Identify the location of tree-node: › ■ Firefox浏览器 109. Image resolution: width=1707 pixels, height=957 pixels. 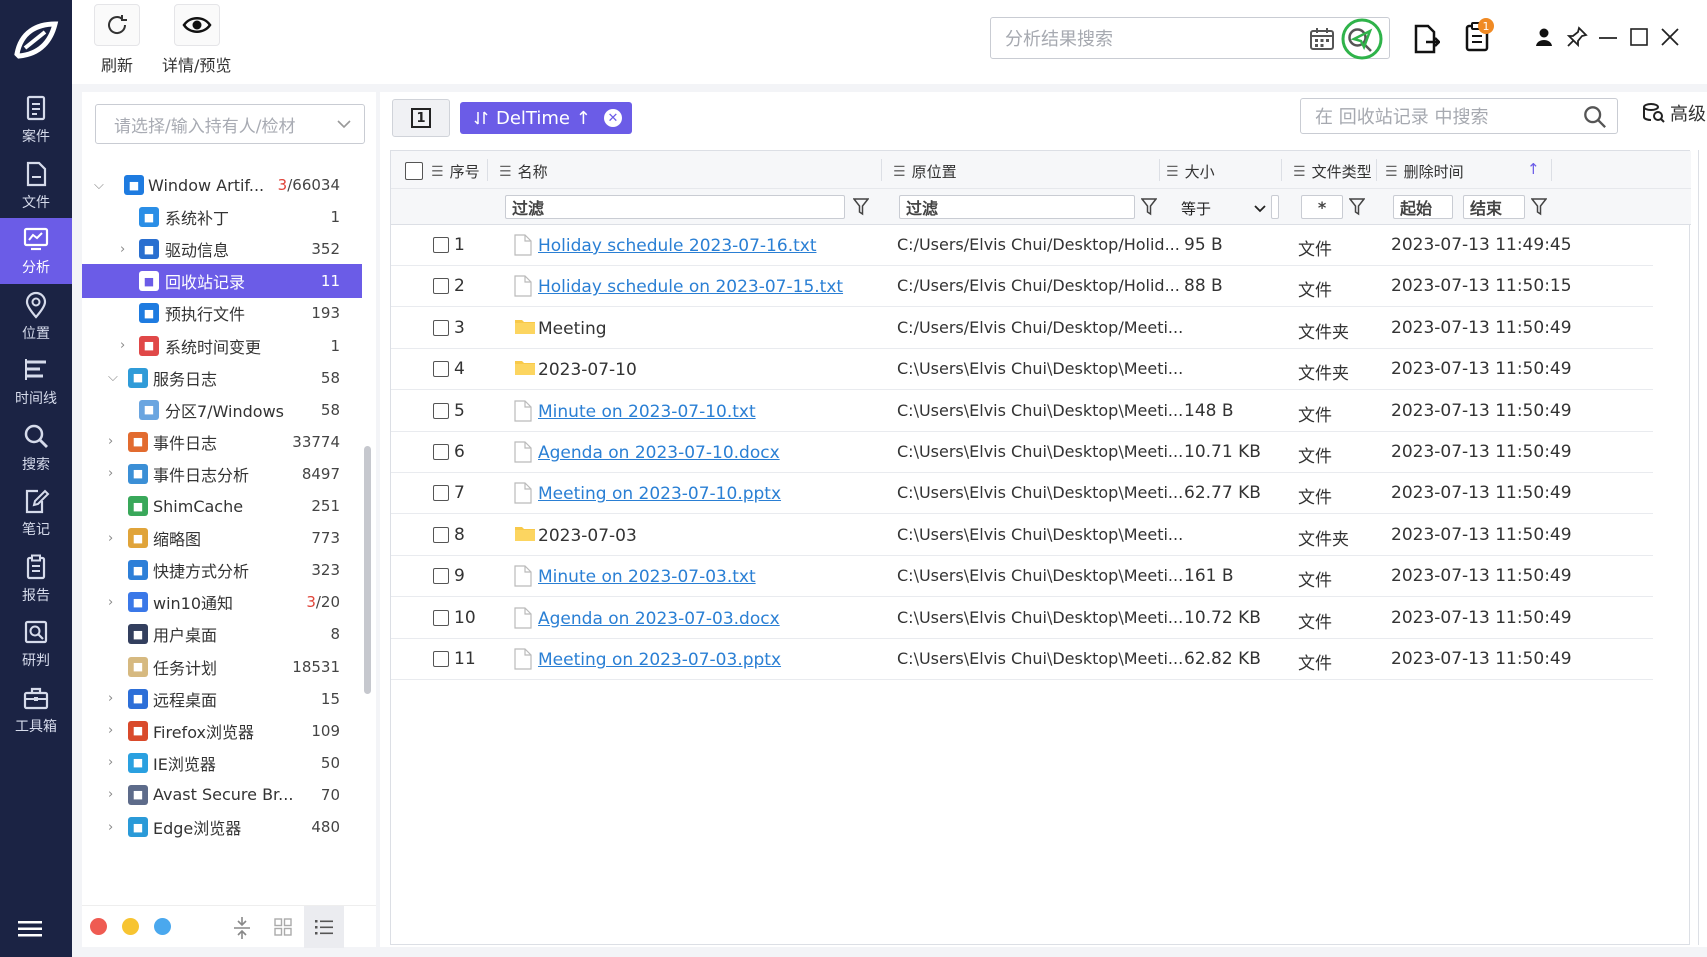
(222, 731).